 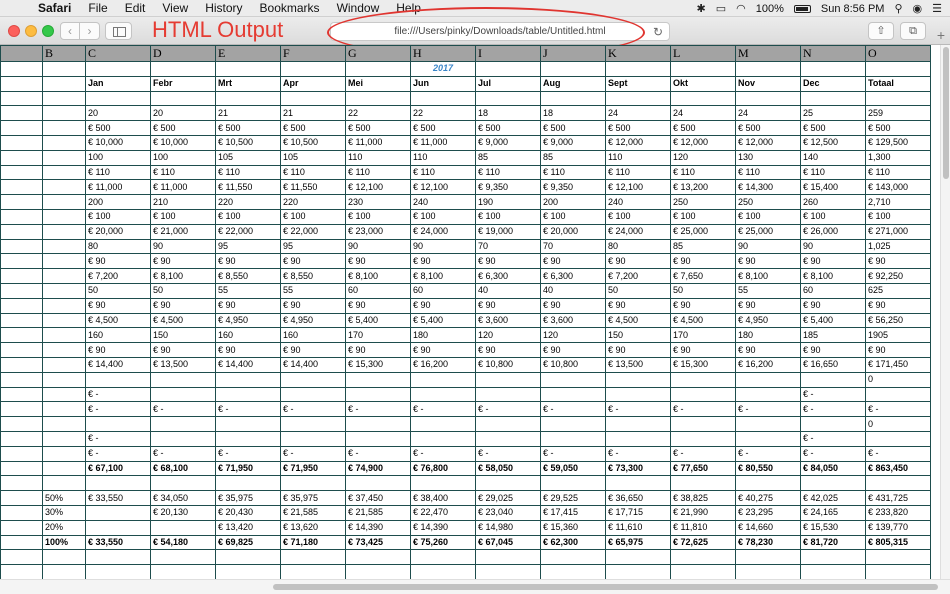 I want to click on vertical-scroll-thumb, so click(x=946, y=113).